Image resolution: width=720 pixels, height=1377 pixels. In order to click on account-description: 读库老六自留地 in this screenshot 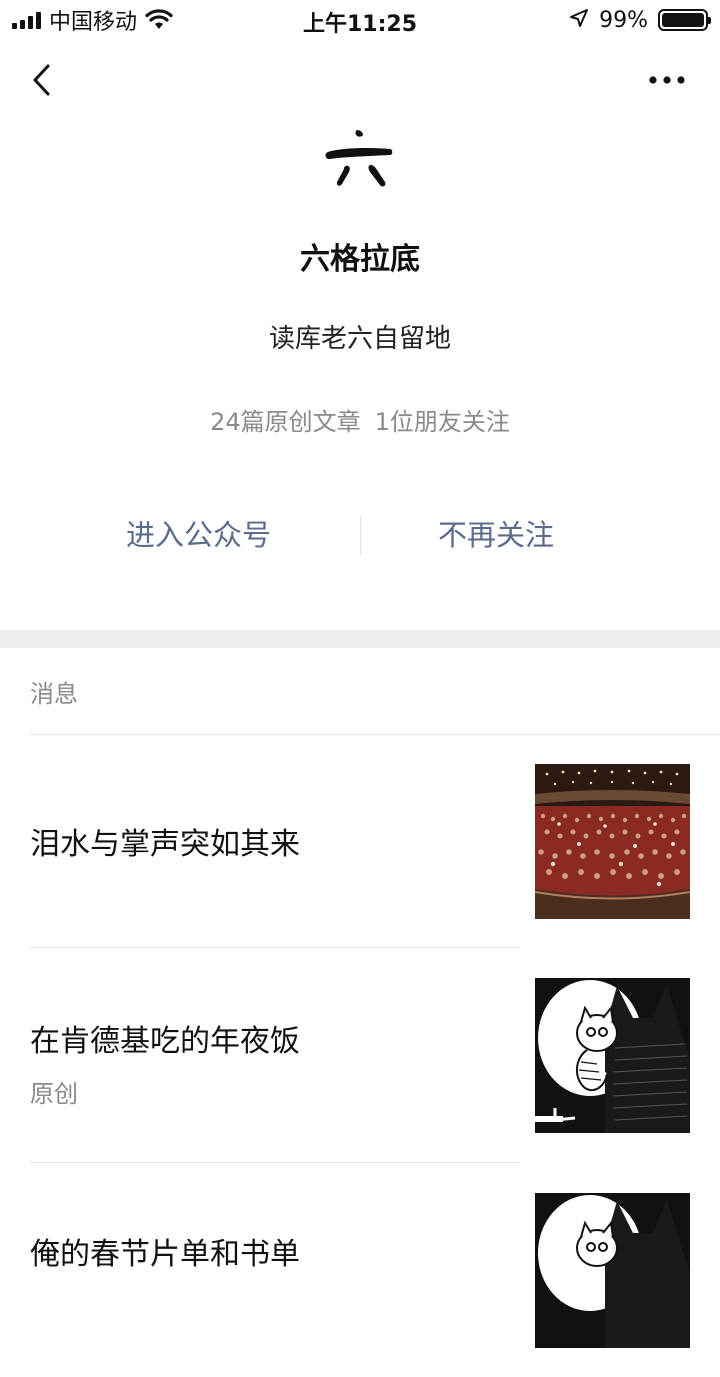, I will do `click(359, 339)`.